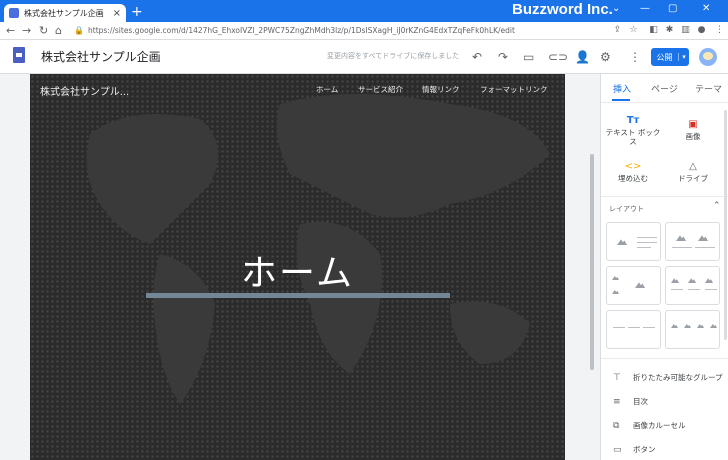 This screenshot has height=460, width=728. What do you see at coordinates (503, 57) in the screenshot?
I see `redo-icon: ↷` at bounding box center [503, 57].